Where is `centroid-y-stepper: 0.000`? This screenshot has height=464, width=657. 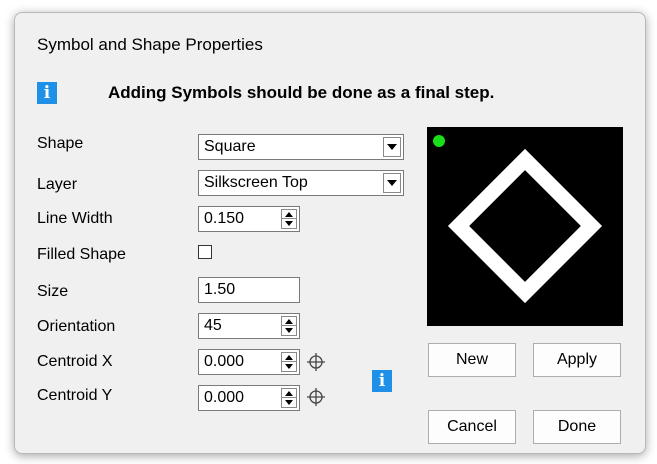
centroid-y-stepper: 0.000 is located at coordinates (249, 398).